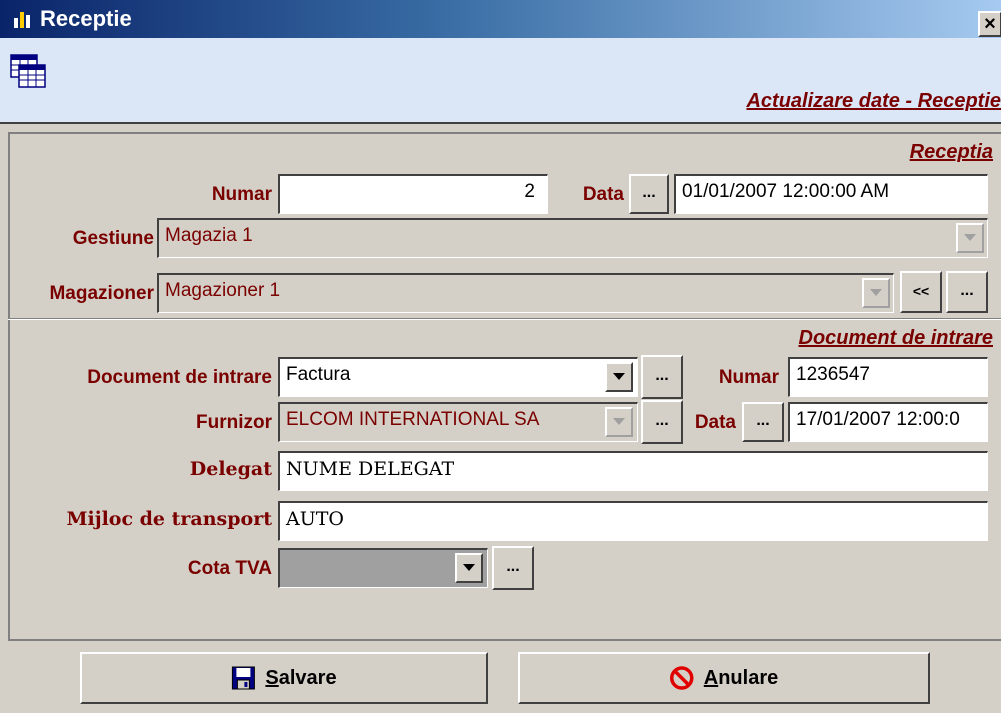 The image size is (1001, 713). I want to click on save-button: Salvare, so click(284, 678).